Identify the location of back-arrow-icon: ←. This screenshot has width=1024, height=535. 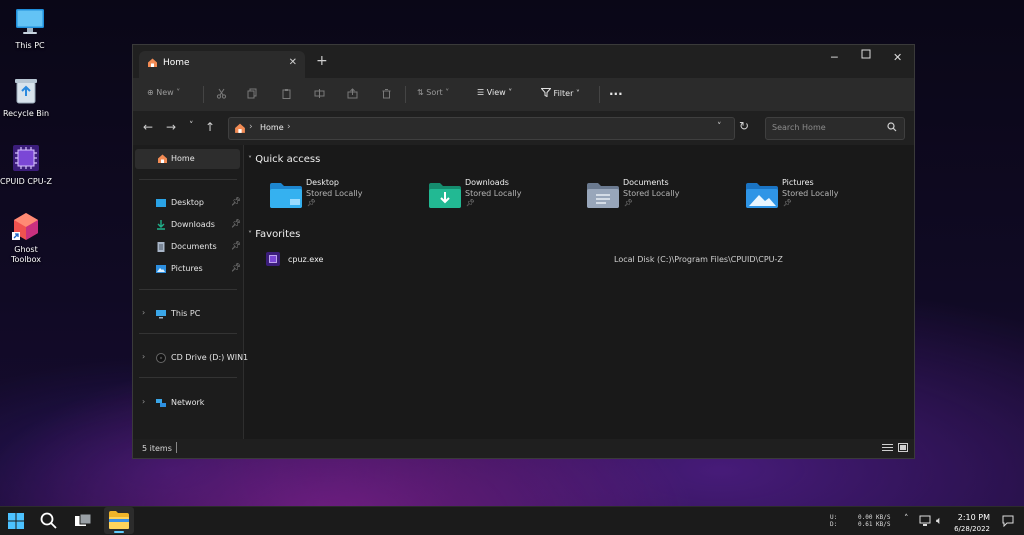
(148, 127).